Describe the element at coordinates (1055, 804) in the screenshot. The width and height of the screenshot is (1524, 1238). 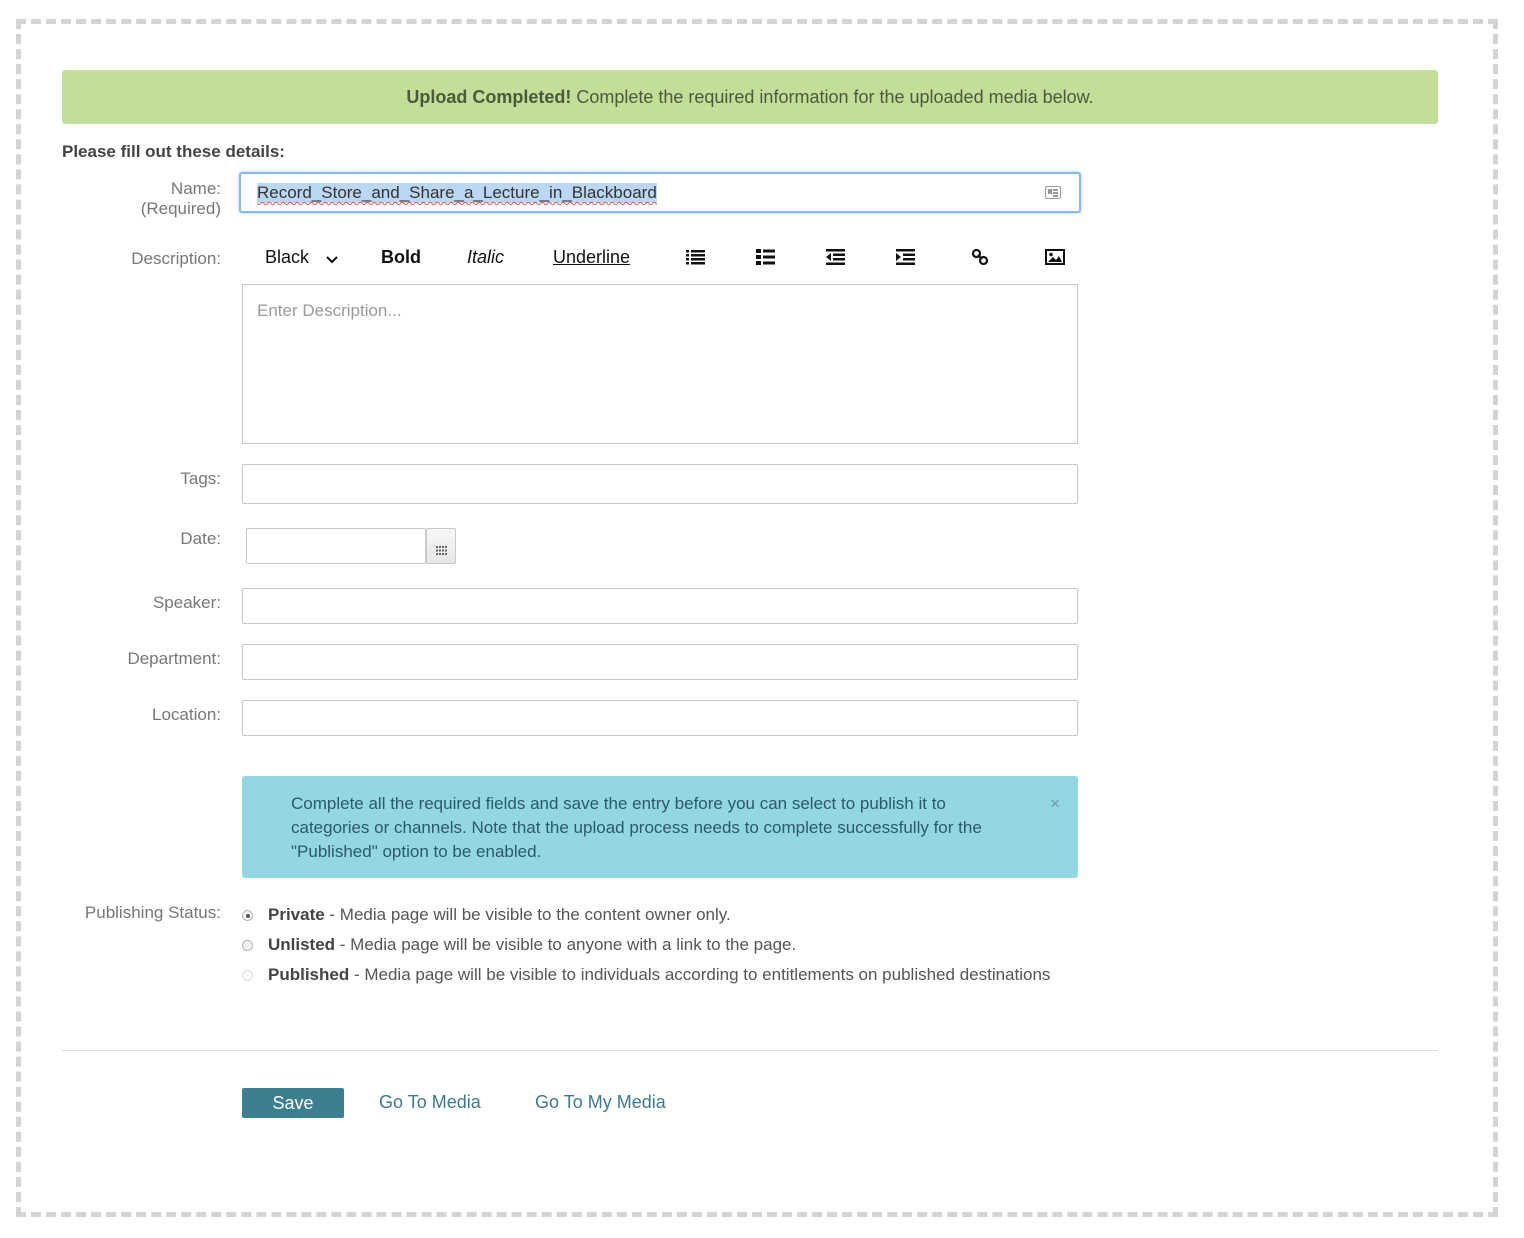
I see `close-icon: ×` at that location.